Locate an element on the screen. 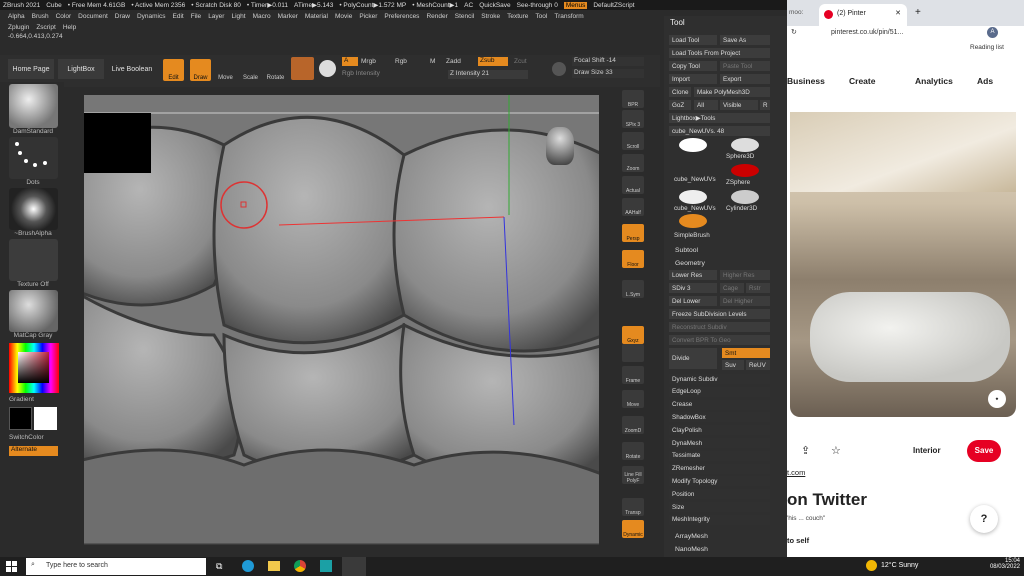 The width and height of the screenshot is (1024, 576). switchcolor-label: SwitchColor is located at coordinates (42, 437).